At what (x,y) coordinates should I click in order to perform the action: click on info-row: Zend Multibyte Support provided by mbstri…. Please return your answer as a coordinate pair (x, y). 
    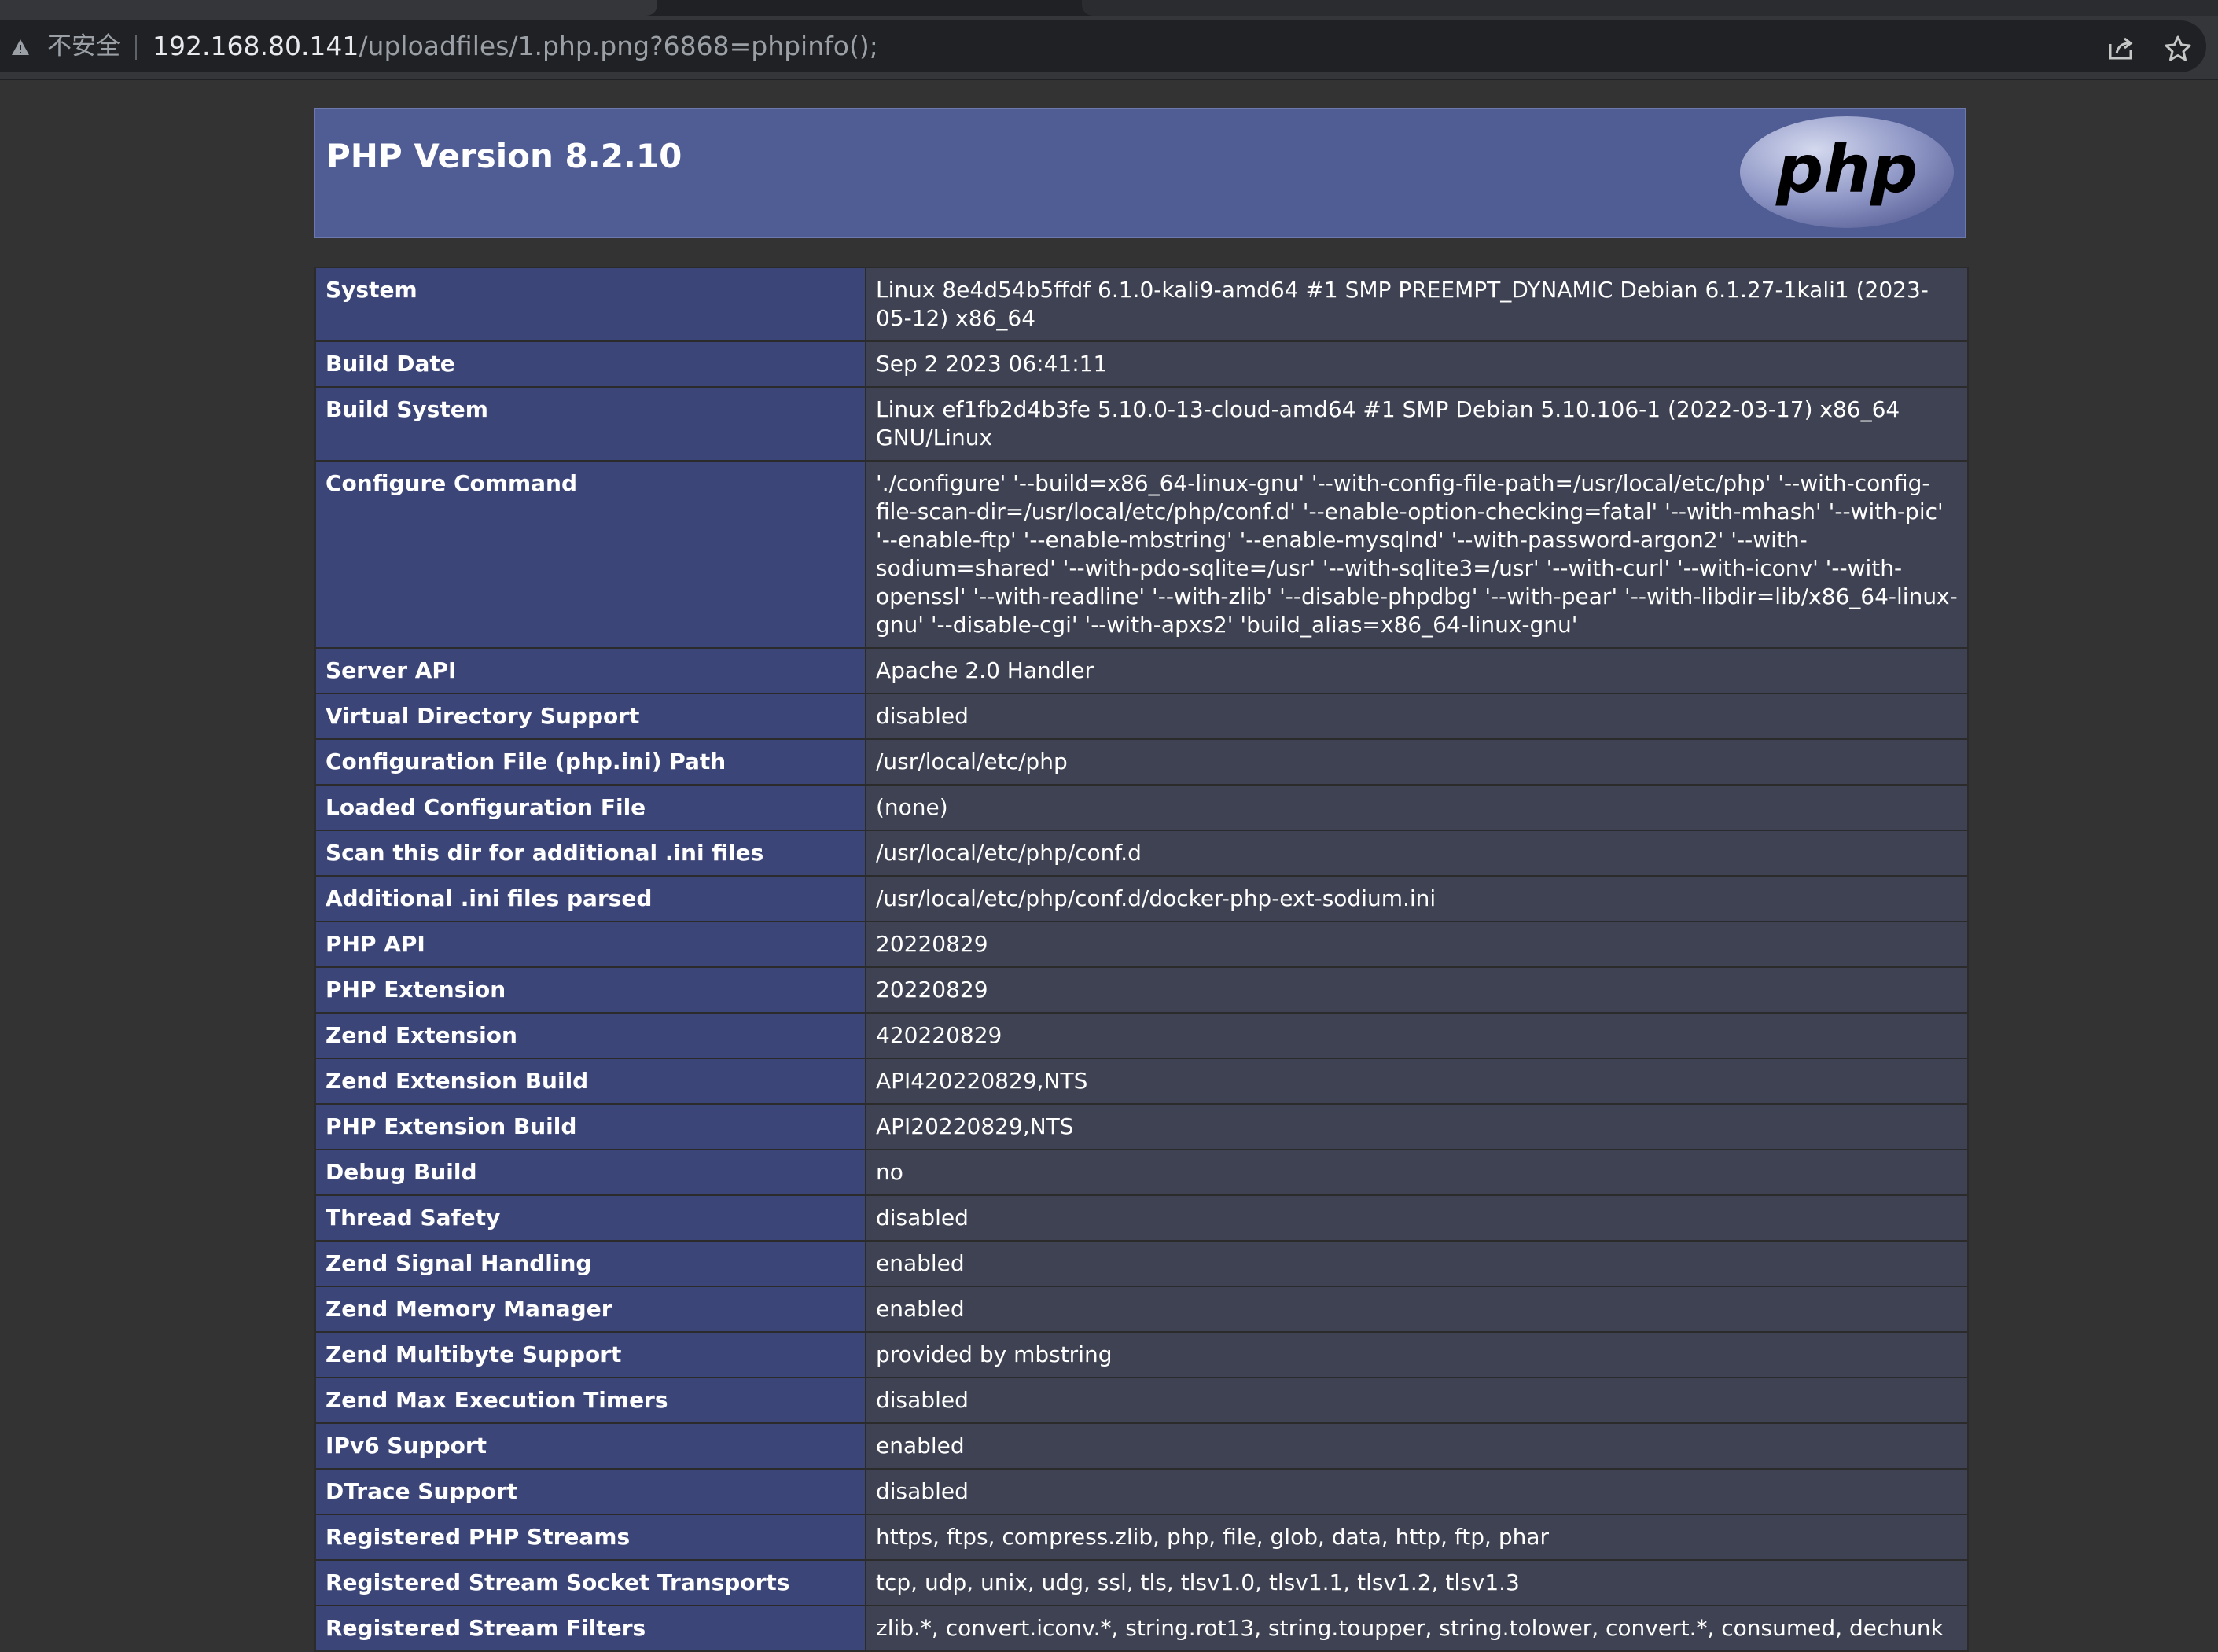
    Looking at the image, I should click on (1141, 1354).